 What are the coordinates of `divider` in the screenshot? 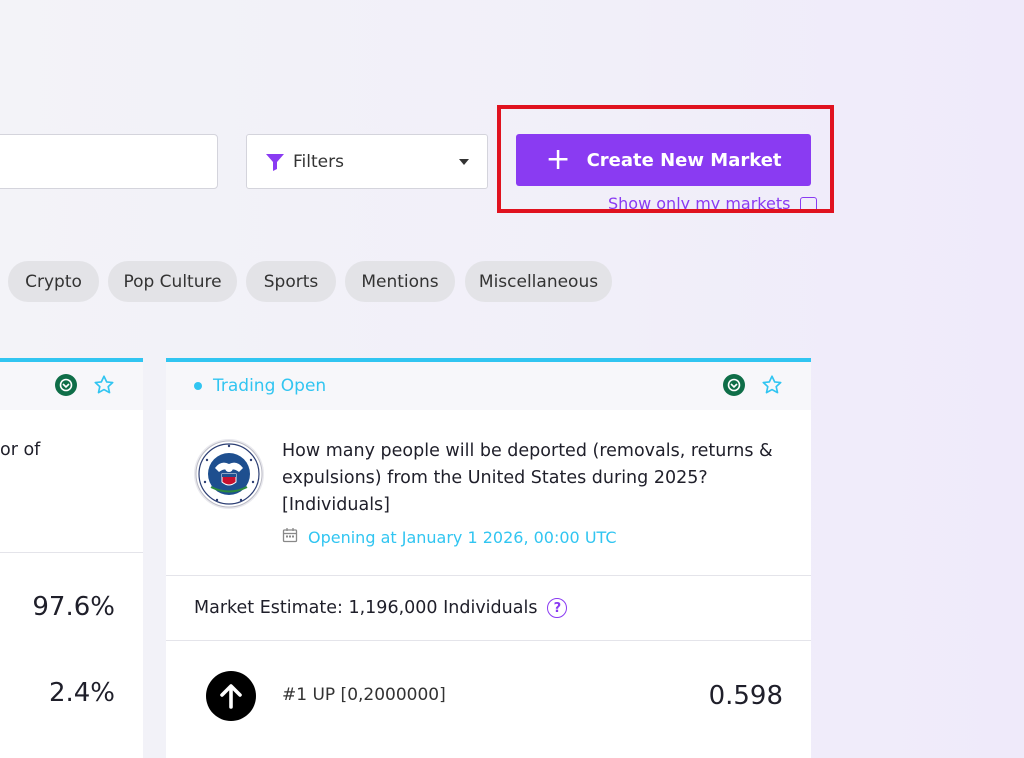 It's located at (71, 552).